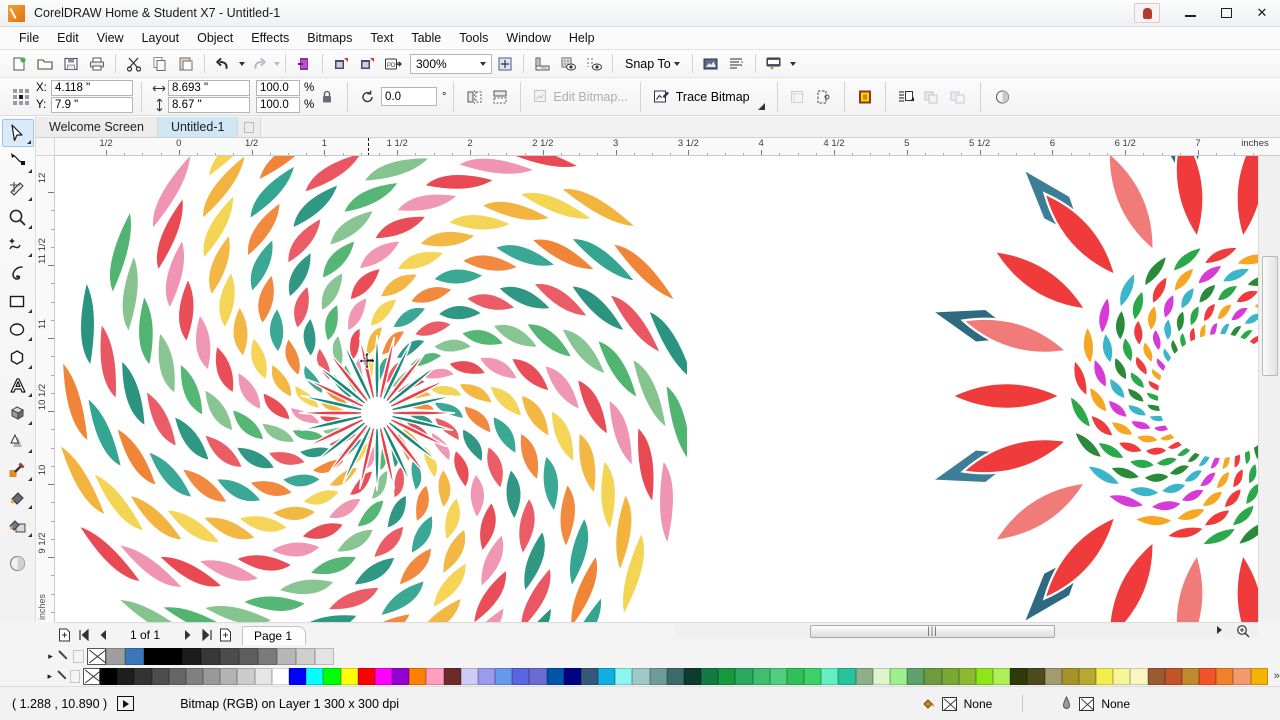  What do you see at coordinates (304, 64) in the screenshot?
I see `import-icon` at bounding box center [304, 64].